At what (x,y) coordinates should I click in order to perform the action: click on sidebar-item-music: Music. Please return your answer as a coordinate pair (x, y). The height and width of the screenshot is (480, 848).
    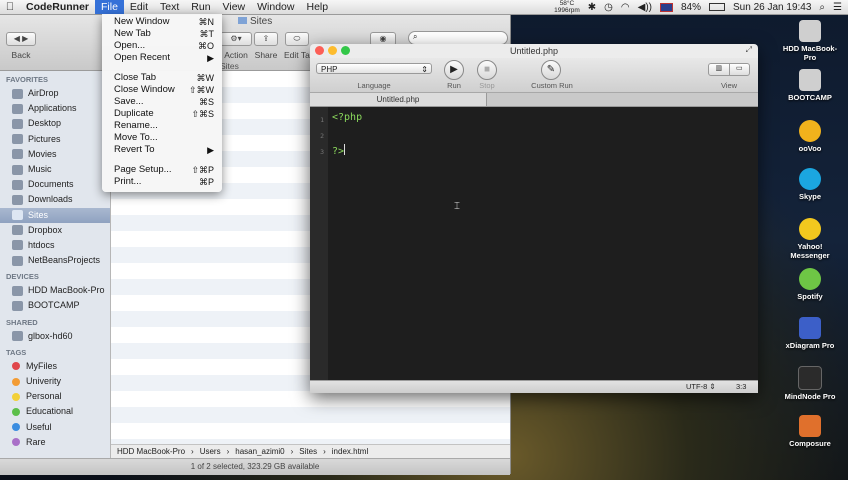
    Looking at the image, I should click on (55, 169).